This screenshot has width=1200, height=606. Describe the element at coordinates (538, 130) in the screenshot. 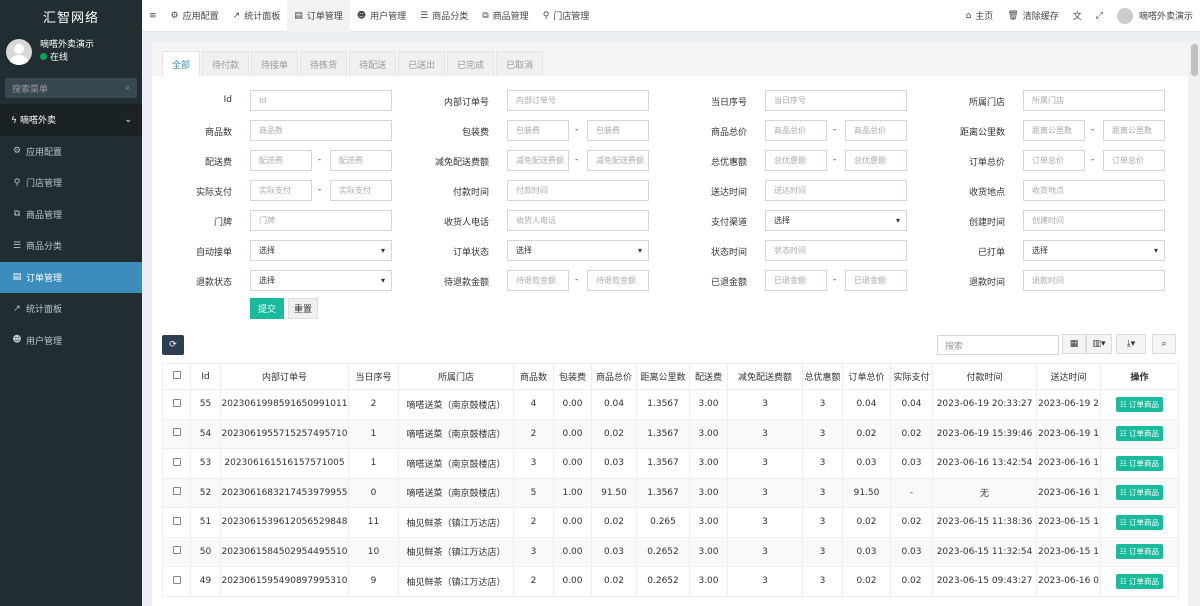

I see `filter-input-pack-fee-a: 包装费` at that location.